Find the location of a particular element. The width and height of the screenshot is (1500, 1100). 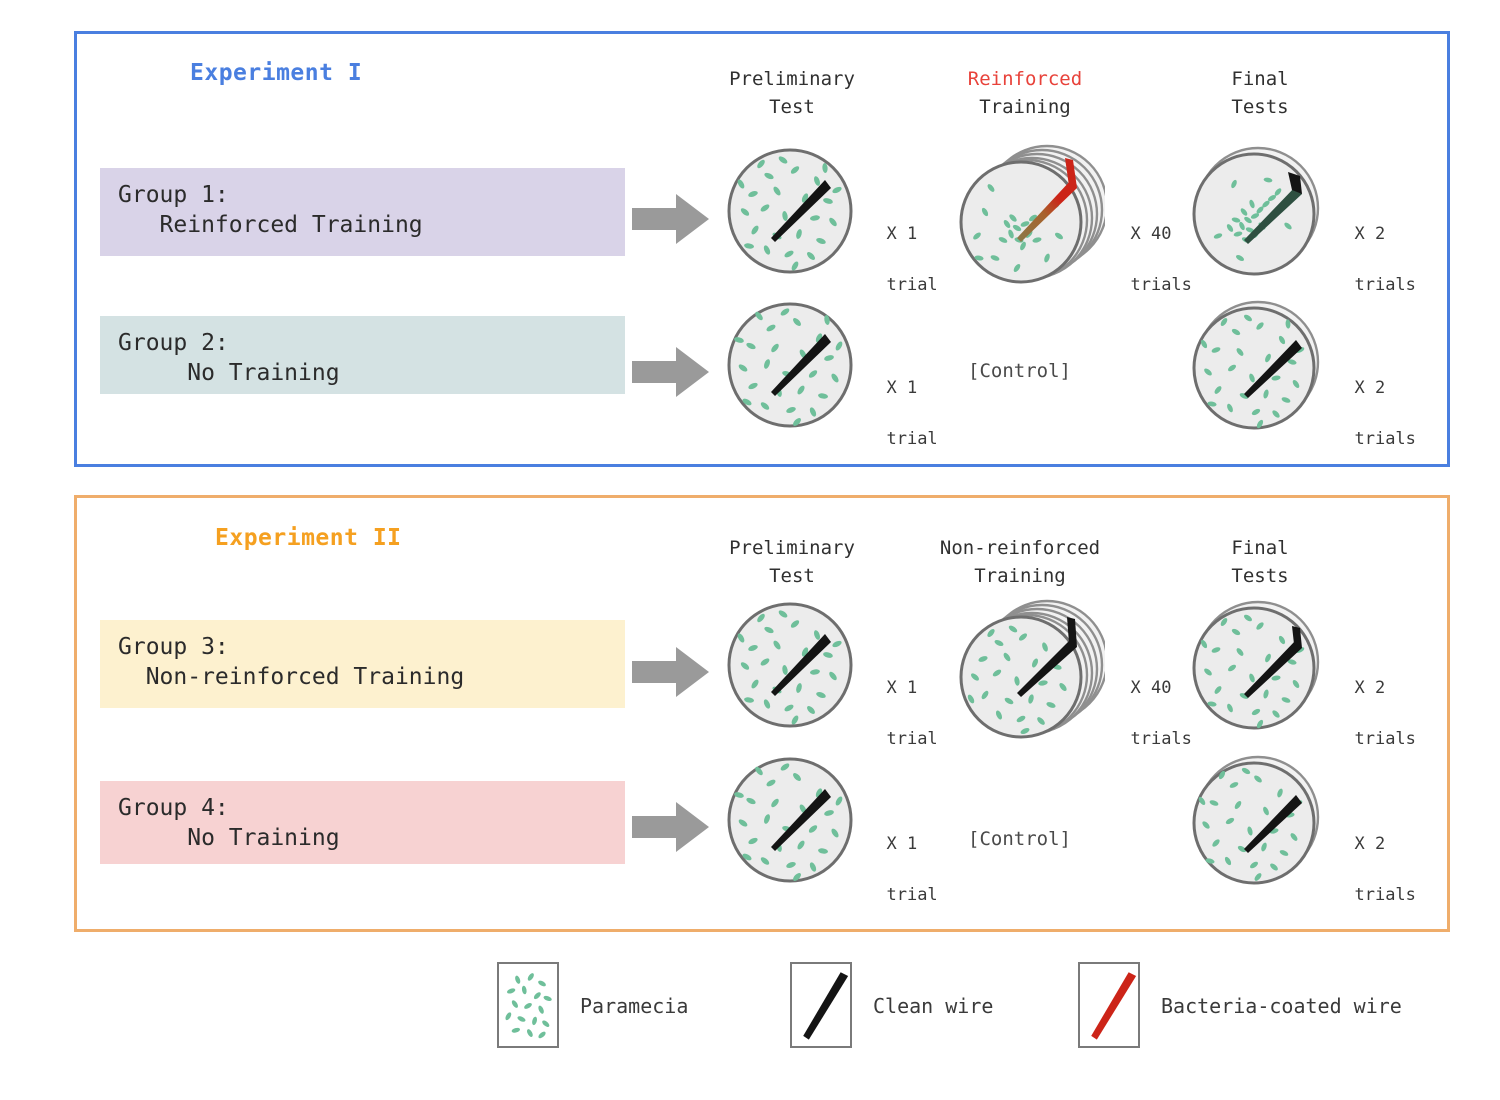

trial-label-preliminary-group-1: X 1 trial is located at coordinates (902, 247).